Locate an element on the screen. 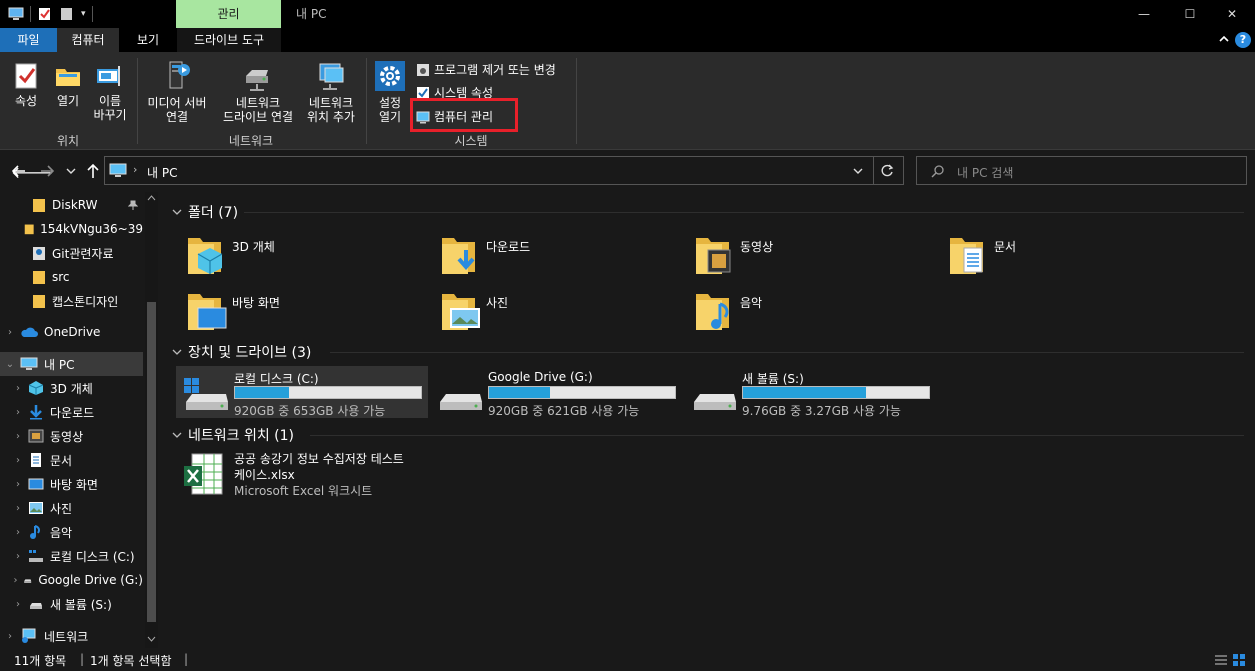 This screenshot has width=1255, height=671. large-icons-view-icon is located at coordinates (1239, 660).